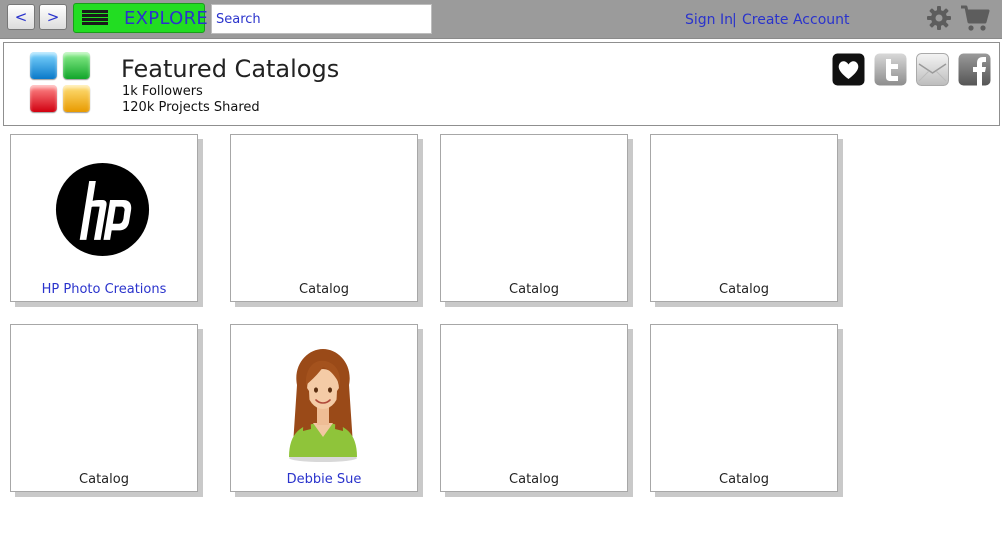 The image size is (1002, 538). I want to click on user-avatar-icon, so click(323, 405).